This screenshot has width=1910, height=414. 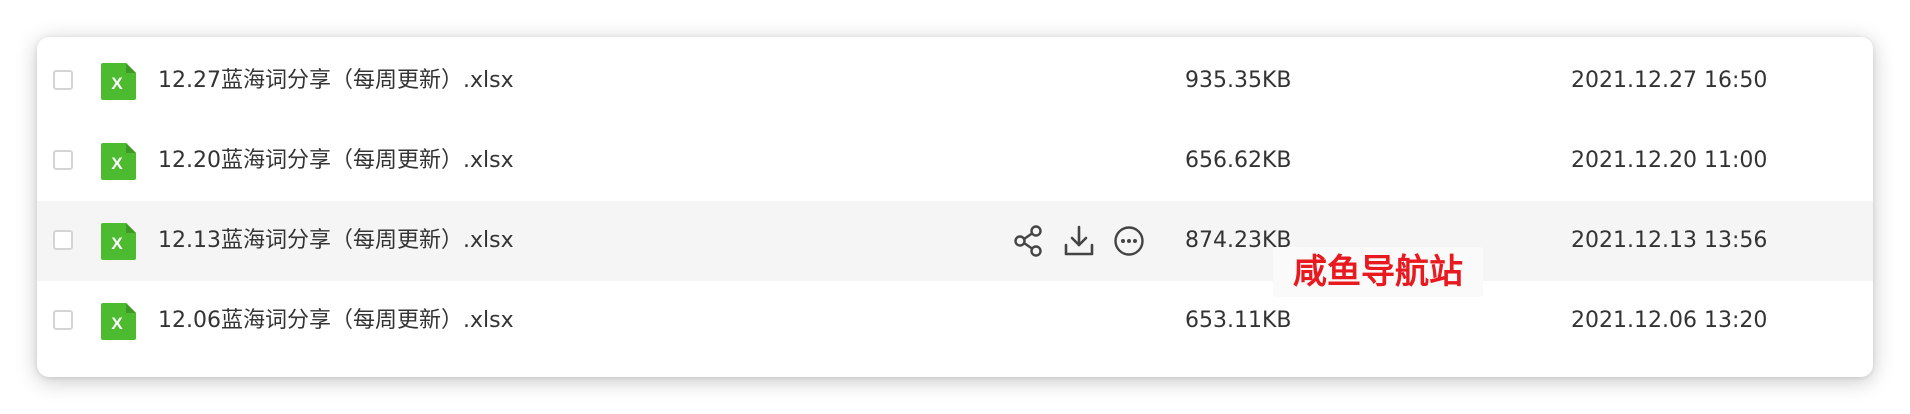 What do you see at coordinates (1079, 241) in the screenshot?
I see `download-icon` at bounding box center [1079, 241].